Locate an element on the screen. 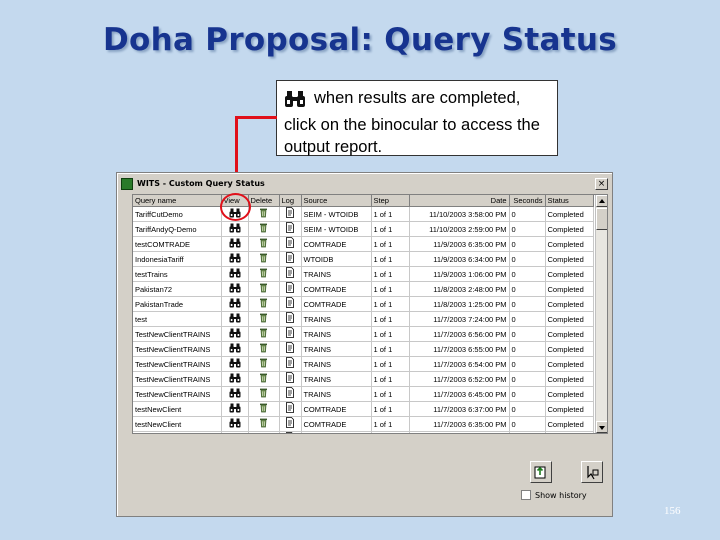 The image size is (720, 540). query-name-cell: TestNewClientTRAINS is located at coordinates (177, 349).